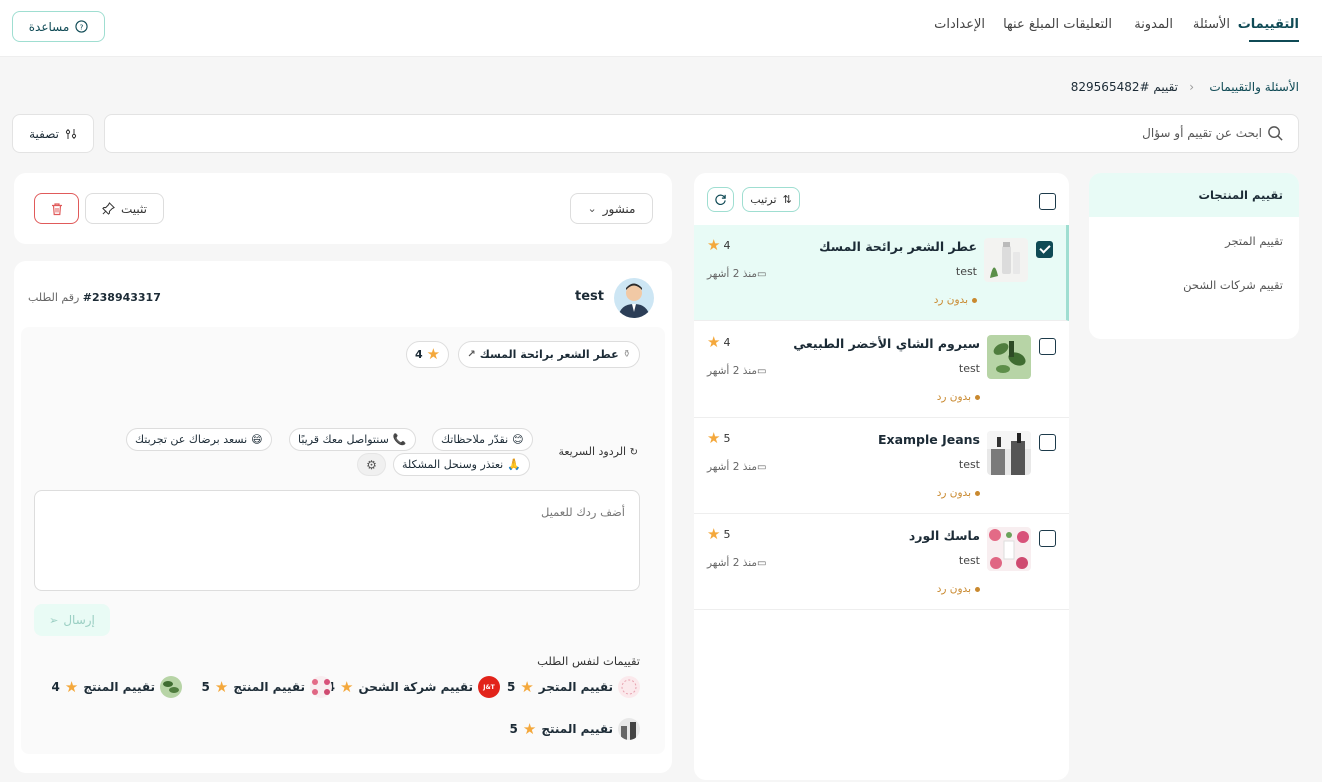  Describe the element at coordinates (58, 26) in the screenshot. I see `help-button: ? مساعدة` at that location.